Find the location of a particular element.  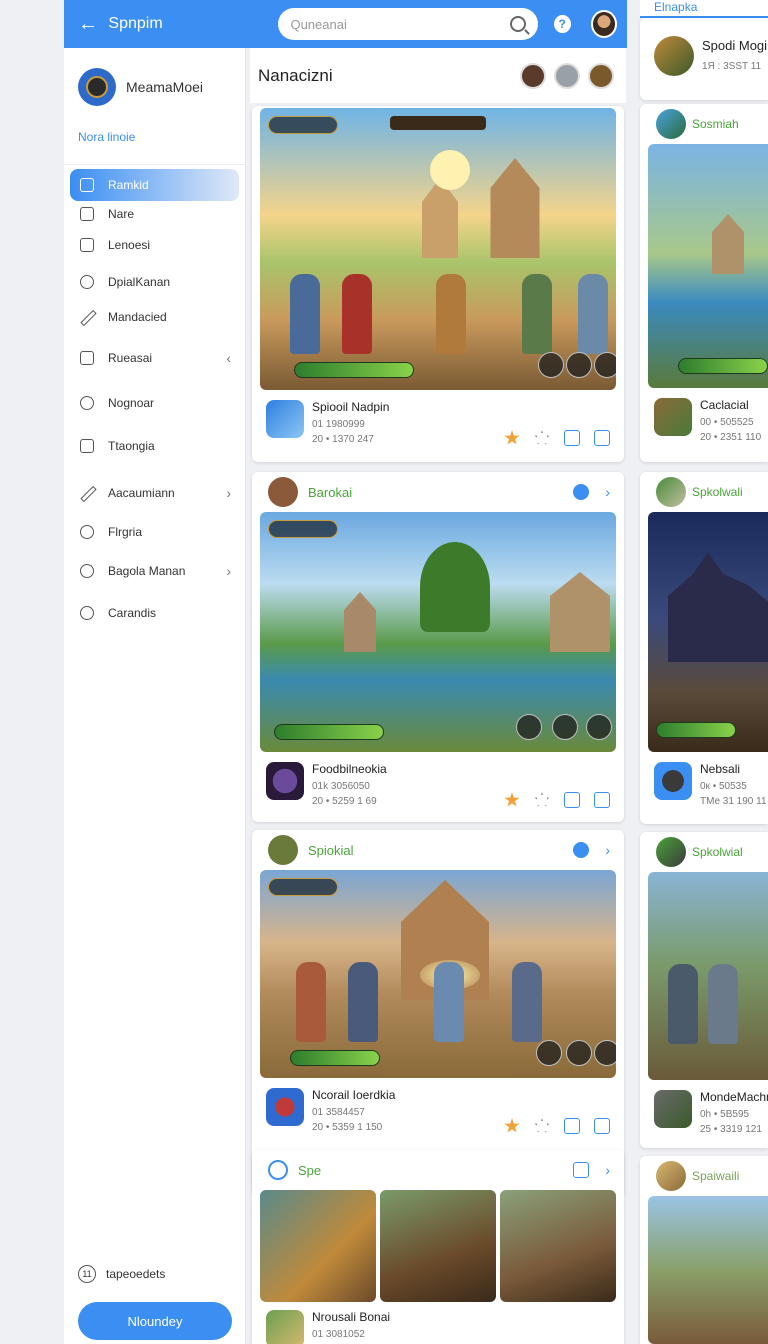

sidebar-item-dpialkanan: DpialKanan is located at coordinates (154, 282).